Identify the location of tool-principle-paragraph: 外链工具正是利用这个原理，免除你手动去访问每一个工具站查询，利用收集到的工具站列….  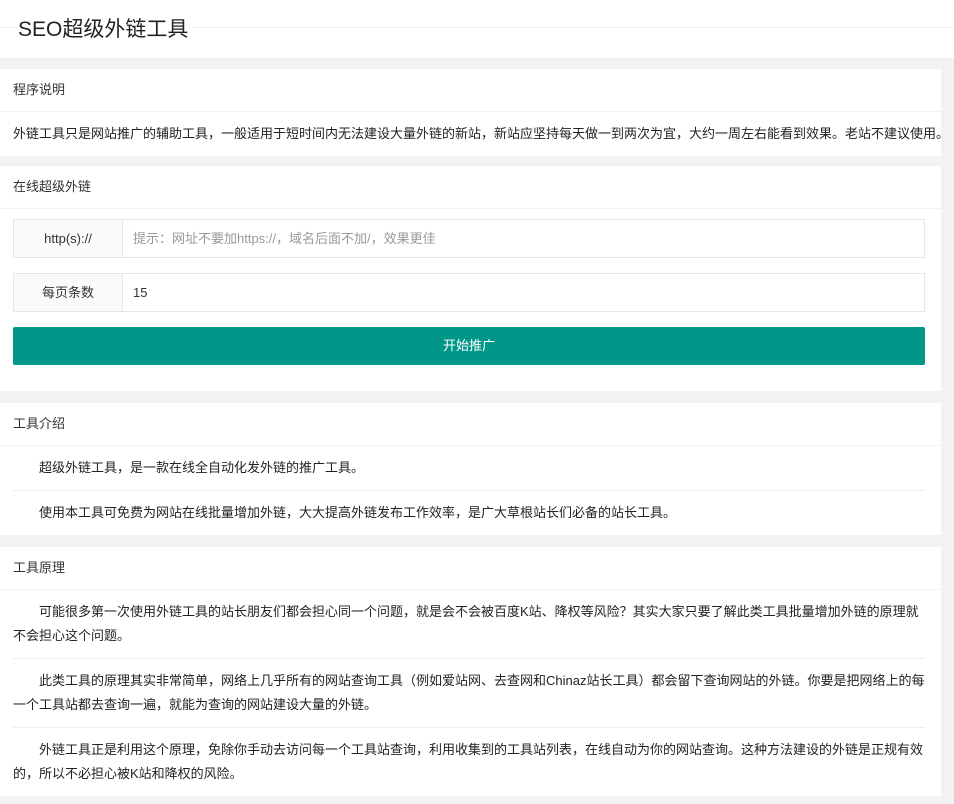
(468, 761).